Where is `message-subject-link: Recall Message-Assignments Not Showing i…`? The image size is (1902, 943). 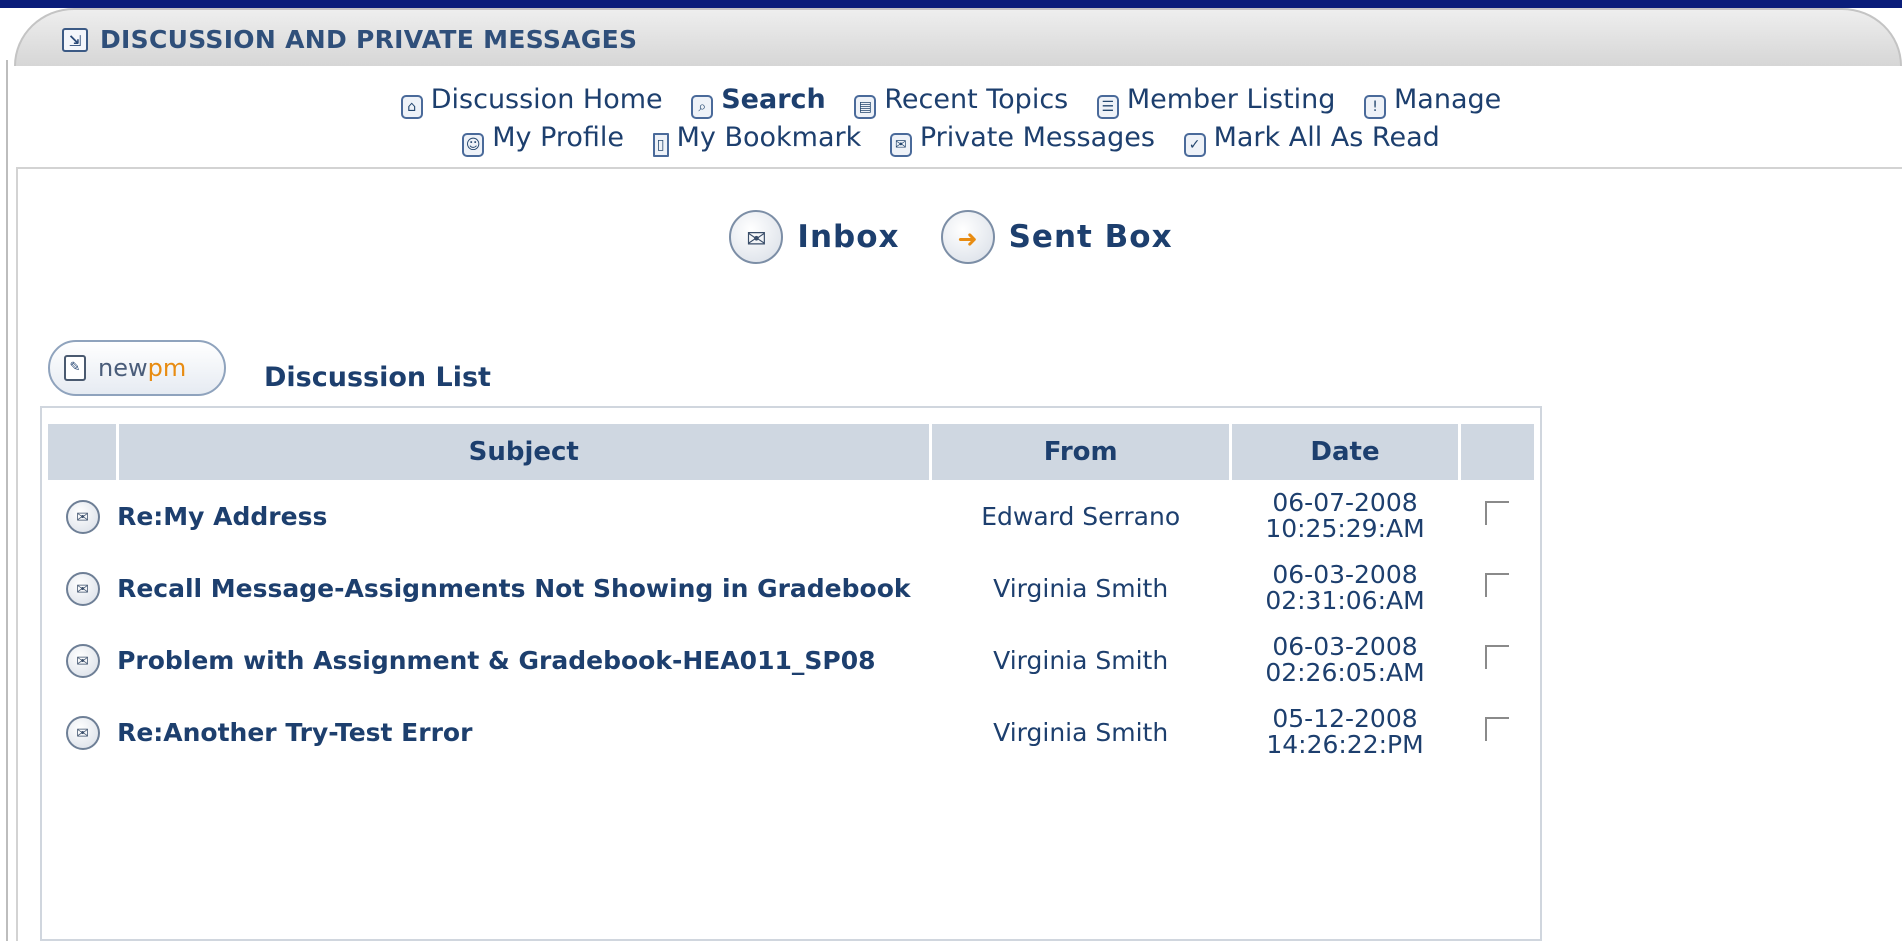 message-subject-link: Recall Message-Assignments Not Showing i… is located at coordinates (523, 588).